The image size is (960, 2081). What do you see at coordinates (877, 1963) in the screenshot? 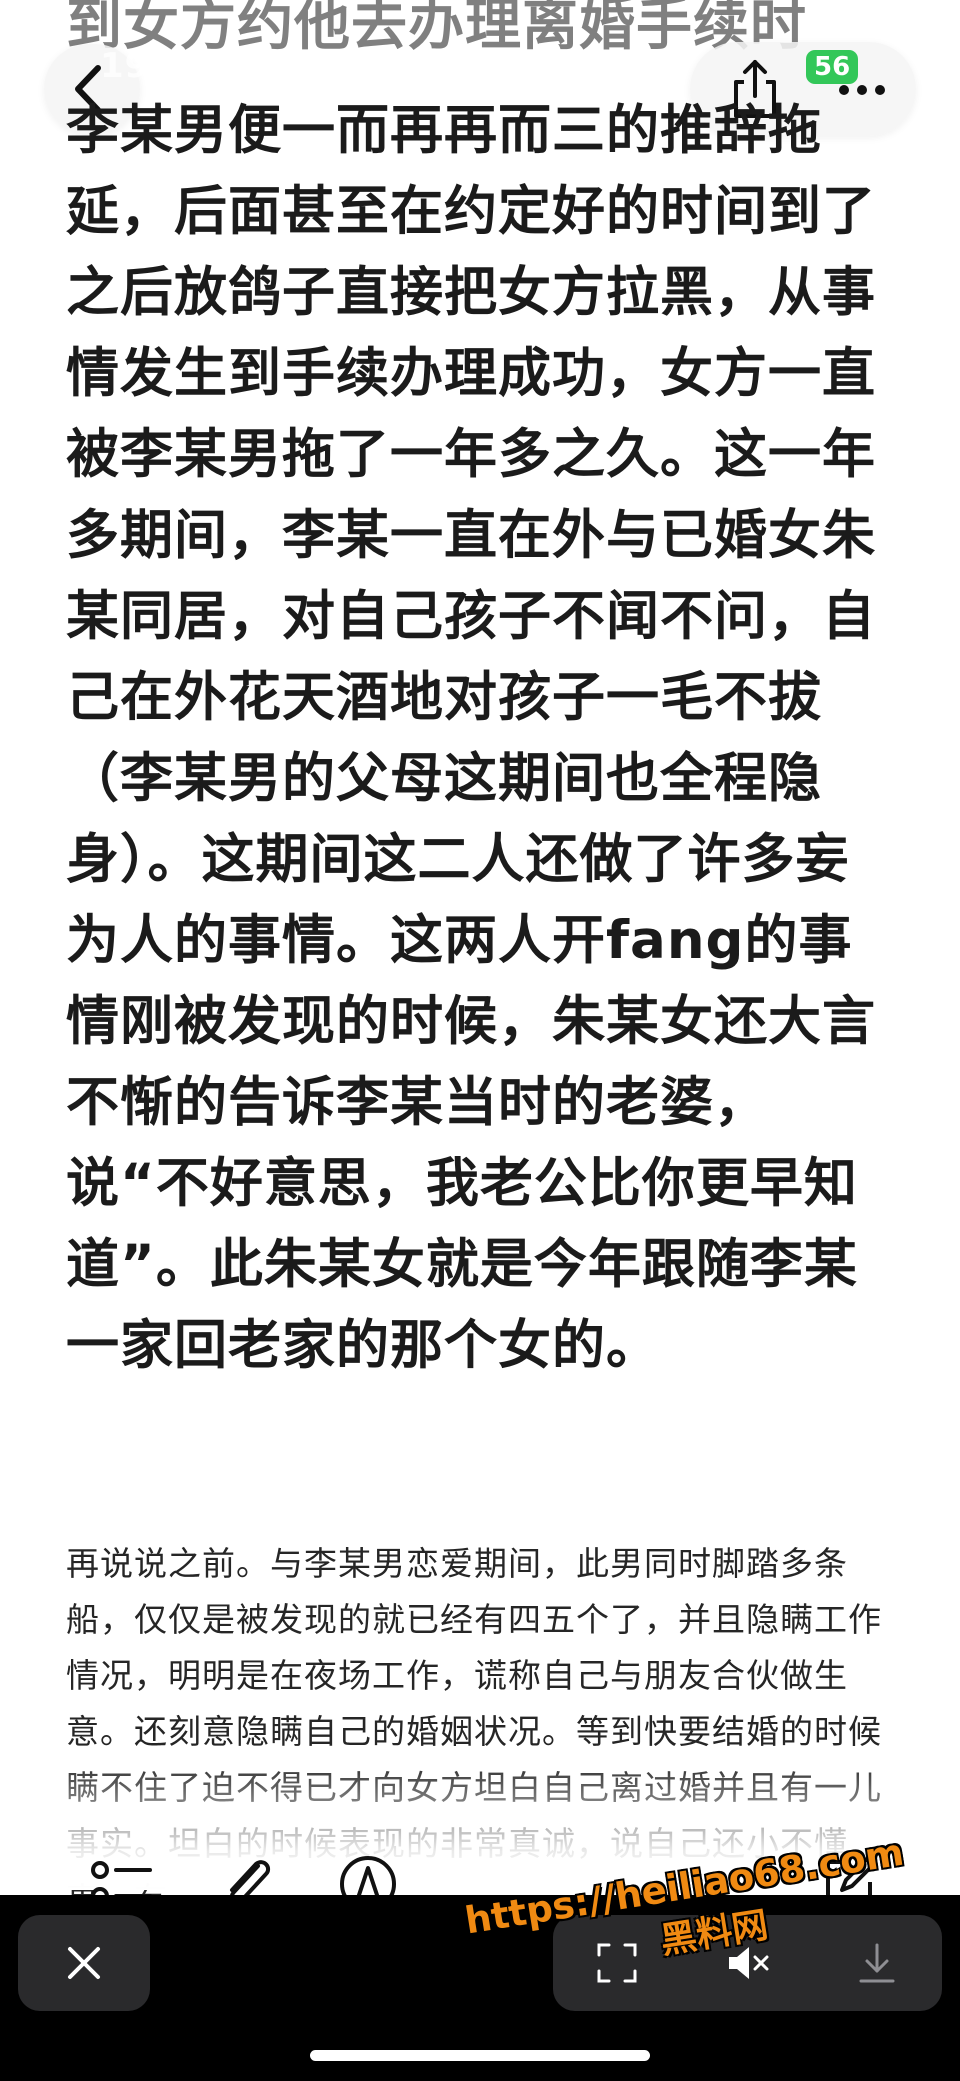
I see `download-icon` at bounding box center [877, 1963].